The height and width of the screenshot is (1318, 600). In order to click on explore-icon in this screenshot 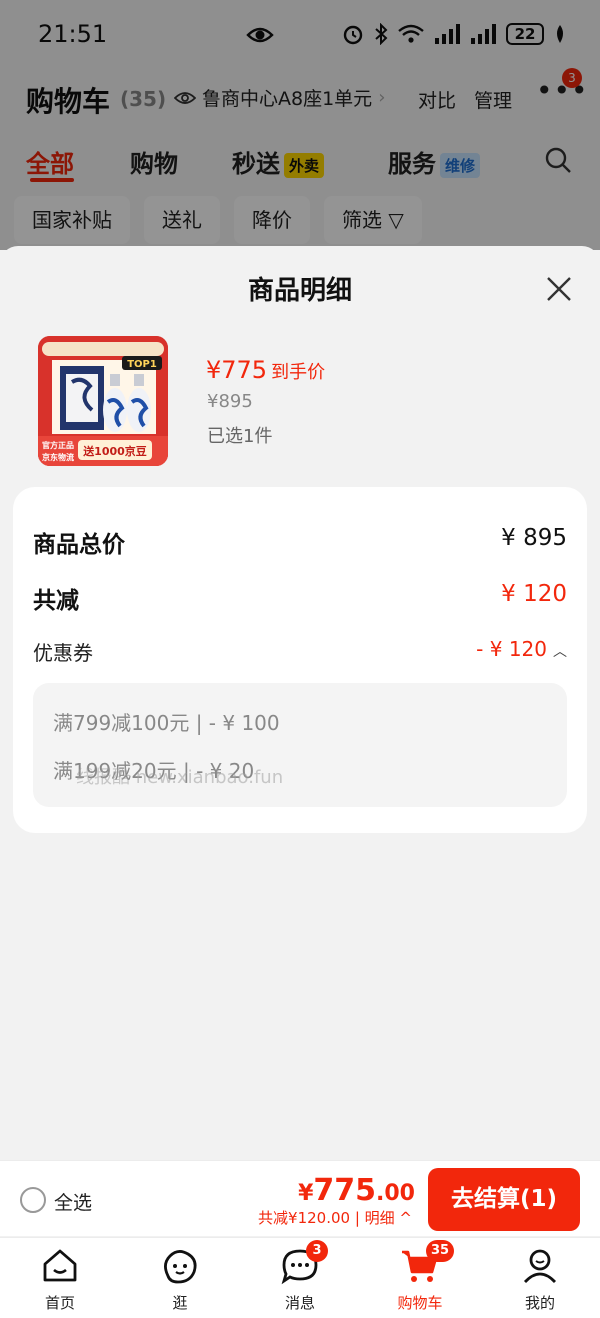, I will do `click(180, 1267)`.